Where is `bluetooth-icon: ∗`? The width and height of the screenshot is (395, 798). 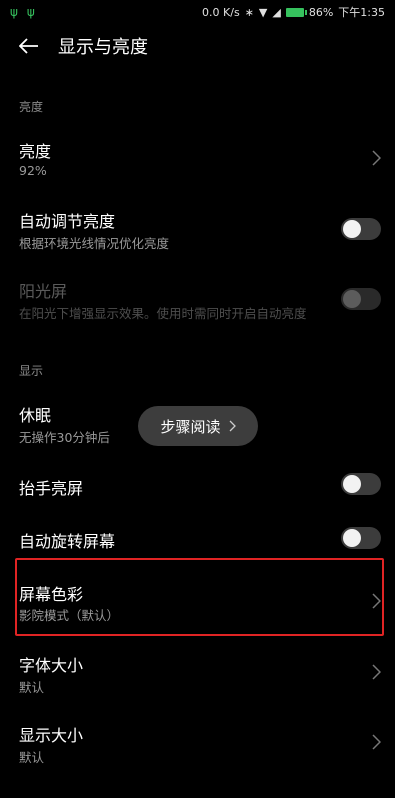
bluetooth-icon: ∗ is located at coordinates (249, 12).